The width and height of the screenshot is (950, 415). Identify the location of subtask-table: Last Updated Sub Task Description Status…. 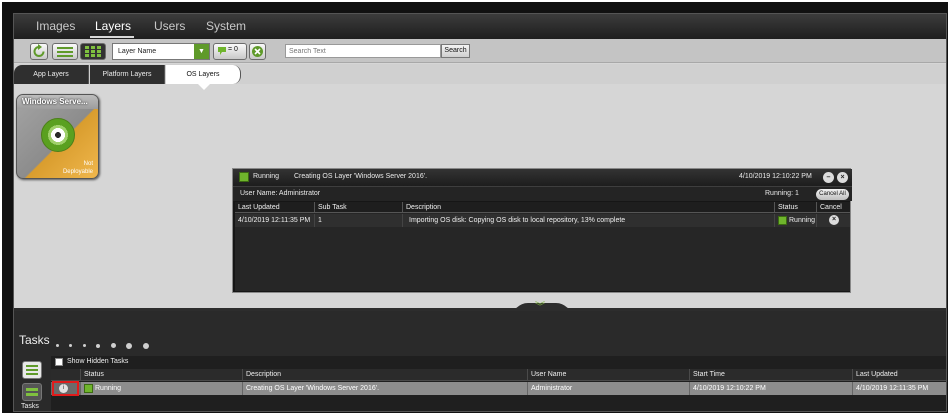
(542, 246).